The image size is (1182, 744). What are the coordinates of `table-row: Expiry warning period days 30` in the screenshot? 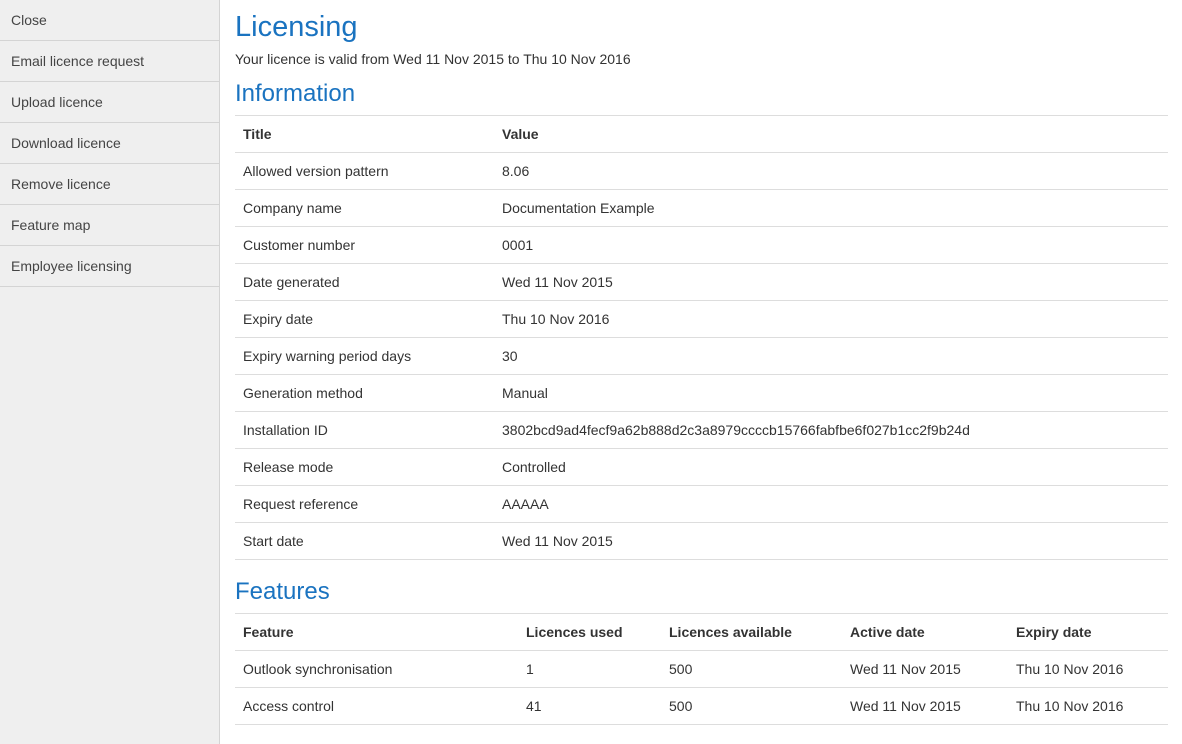 It's located at (701, 356).